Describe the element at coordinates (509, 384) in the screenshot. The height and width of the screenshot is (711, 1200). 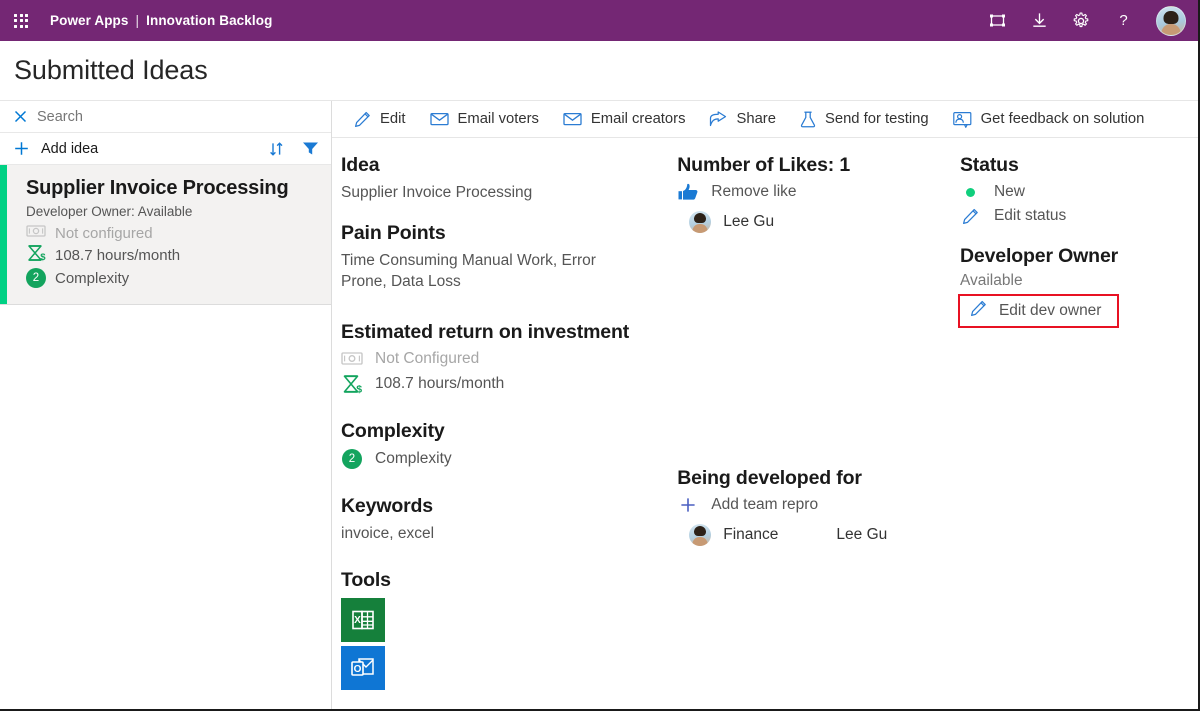
I see `roi-hours-row: $ 108.7 hours/month` at that location.